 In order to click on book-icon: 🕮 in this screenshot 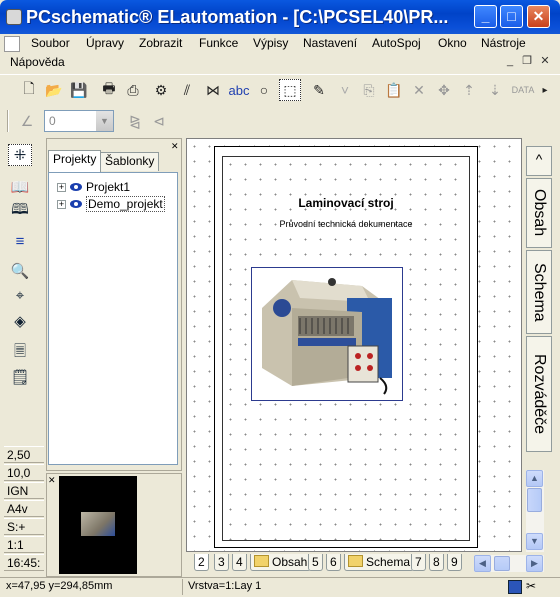, I will do `click(20, 211)`.